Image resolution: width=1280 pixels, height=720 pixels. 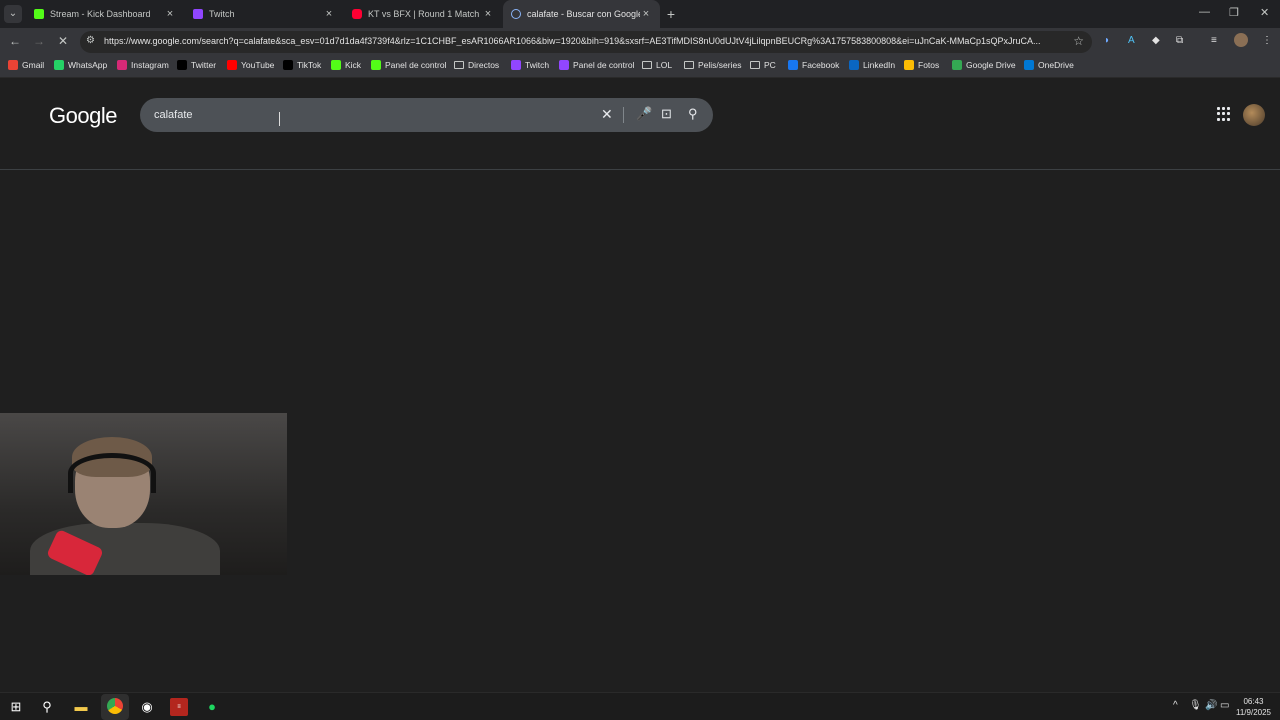 I want to click on google-logo: Google, so click(x=83, y=116).